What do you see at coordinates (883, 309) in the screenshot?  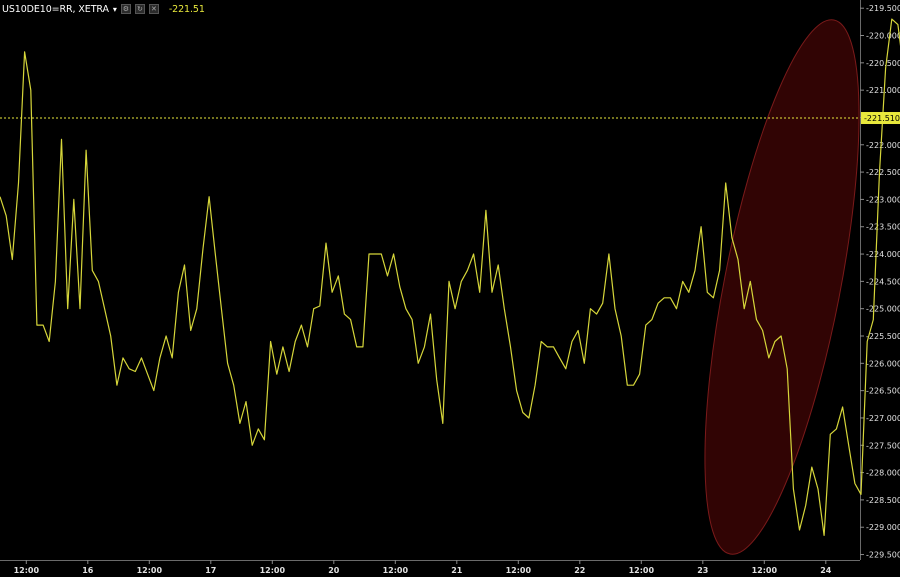 I see `y-tick-label: -225.000` at bounding box center [883, 309].